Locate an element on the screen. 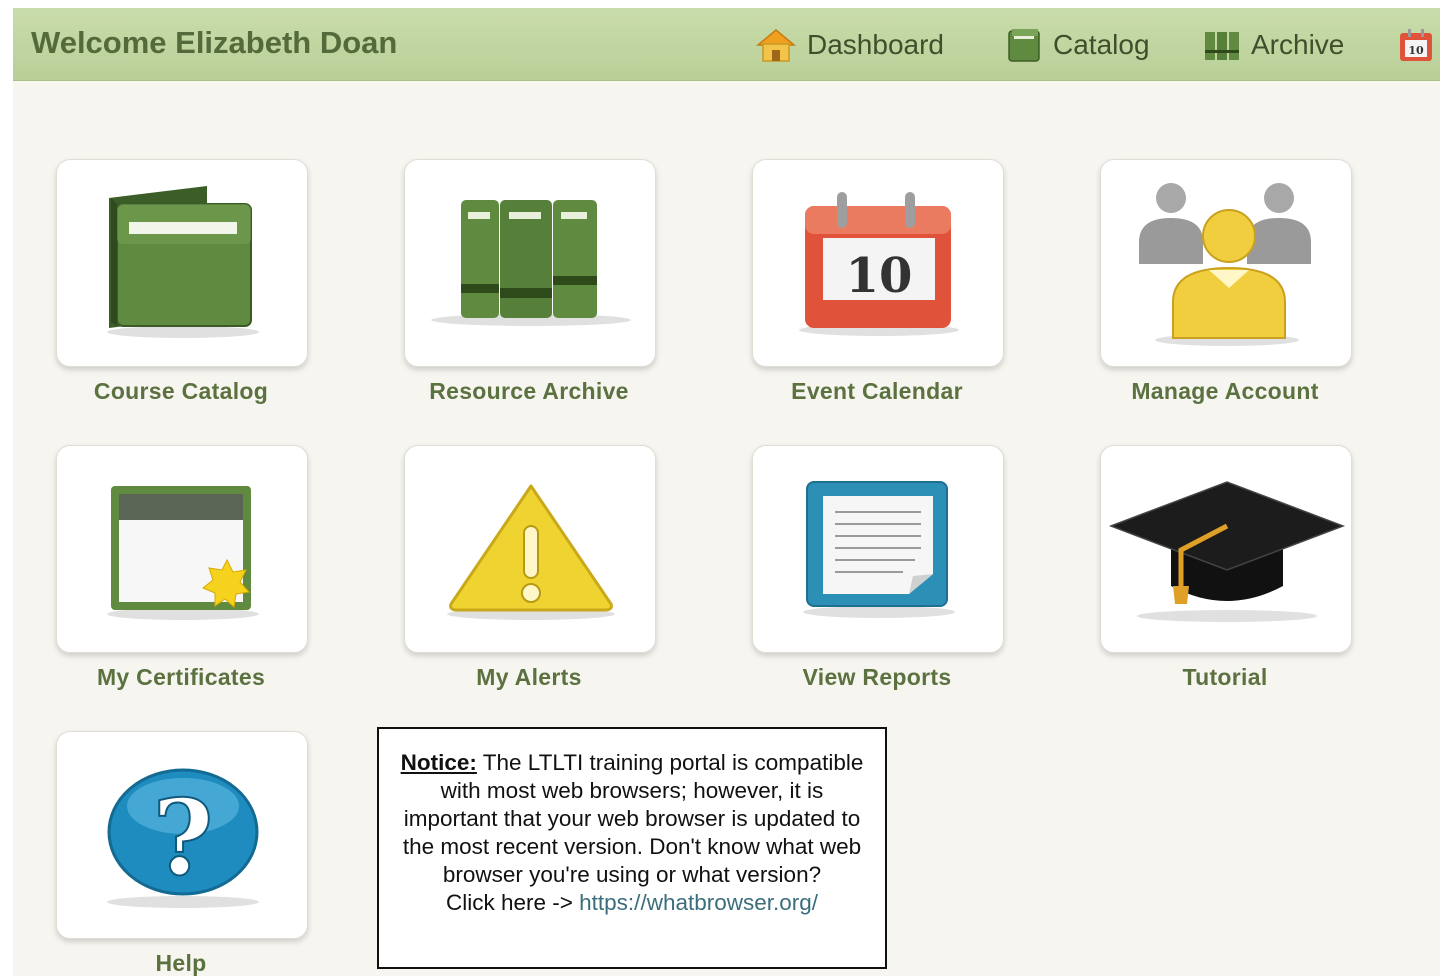 The width and height of the screenshot is (1440, 977). tile-resource-archive is located at coordinates (530, 263).